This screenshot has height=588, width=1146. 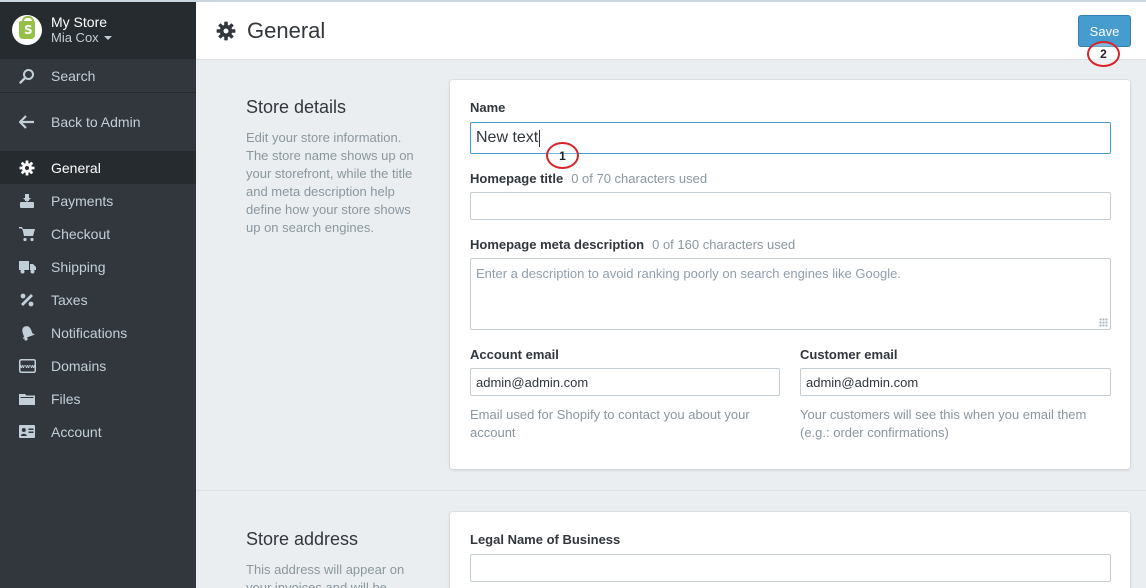 What do you see at coordinates (27, 122) in the screenshot?
I see `arrow-left-icon` at bounding box center [27, 122].